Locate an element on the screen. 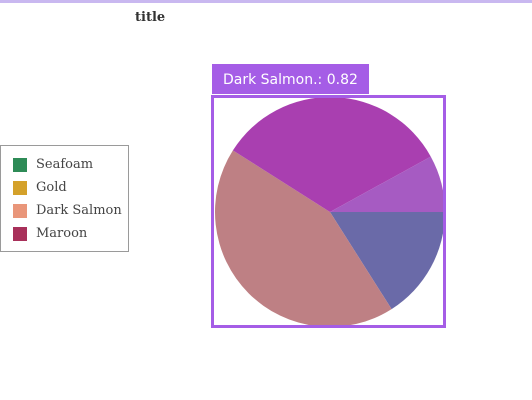  legend-label: Gold is located at coordinates (51, 187).